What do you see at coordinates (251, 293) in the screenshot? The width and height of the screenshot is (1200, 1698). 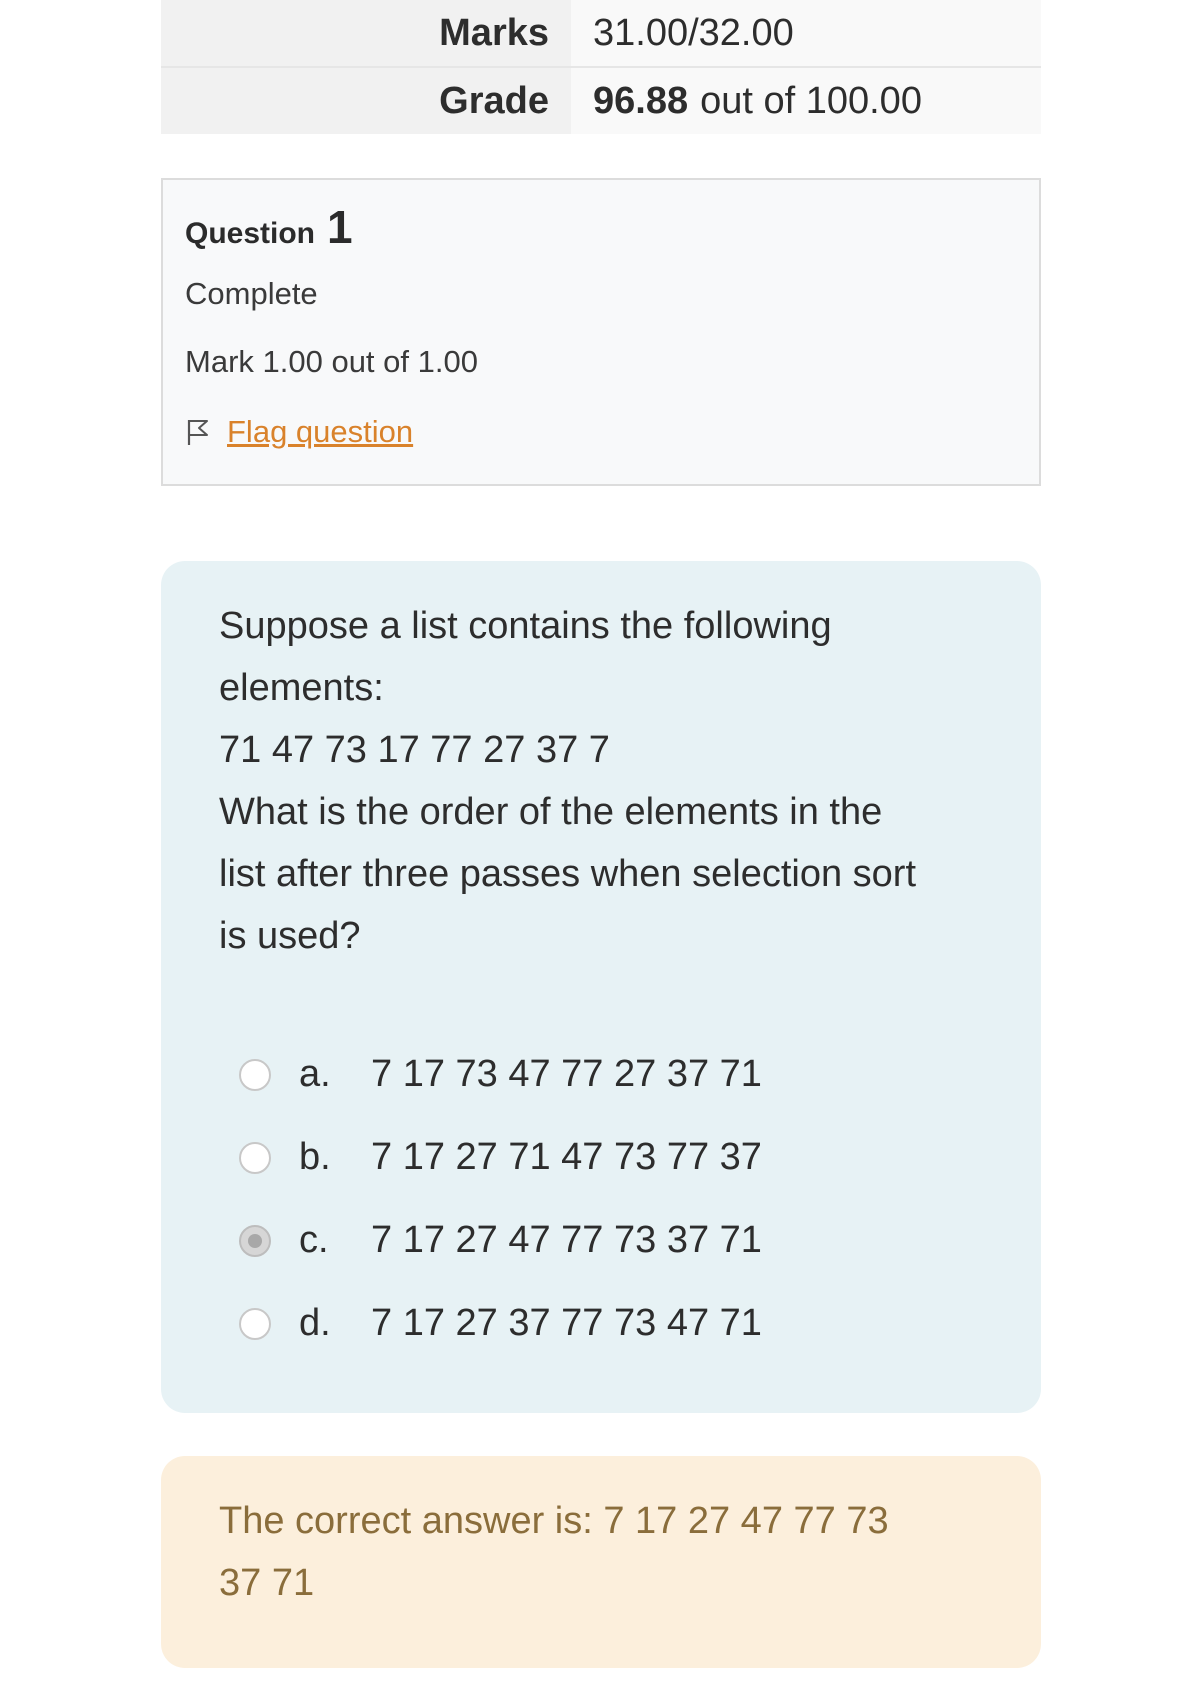 I see `question-state: Complete` at bounding box center [251, 293].